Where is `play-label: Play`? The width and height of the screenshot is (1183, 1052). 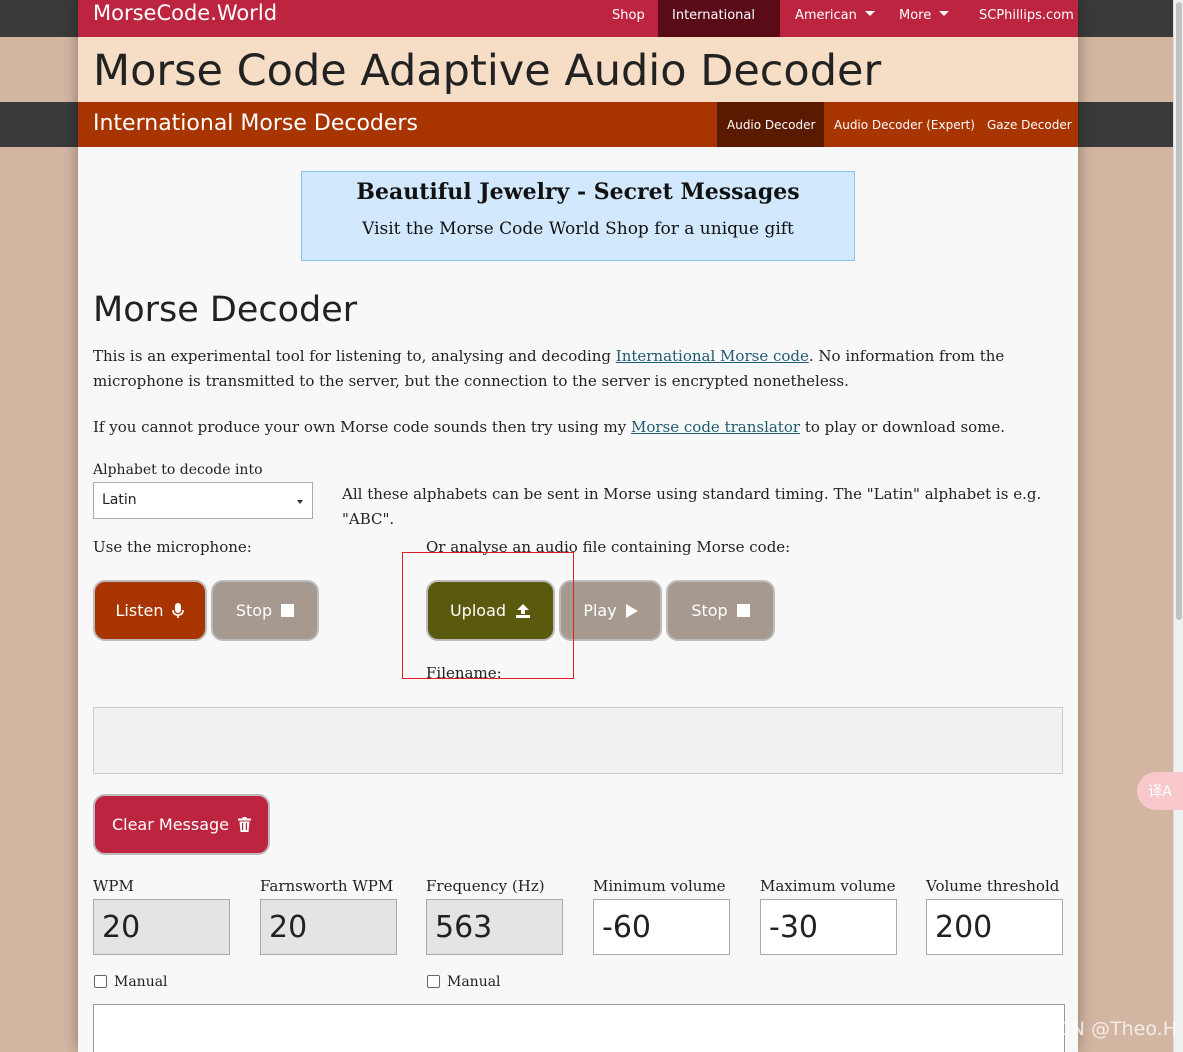 play-label: Play is located at coordinates (600, 610).